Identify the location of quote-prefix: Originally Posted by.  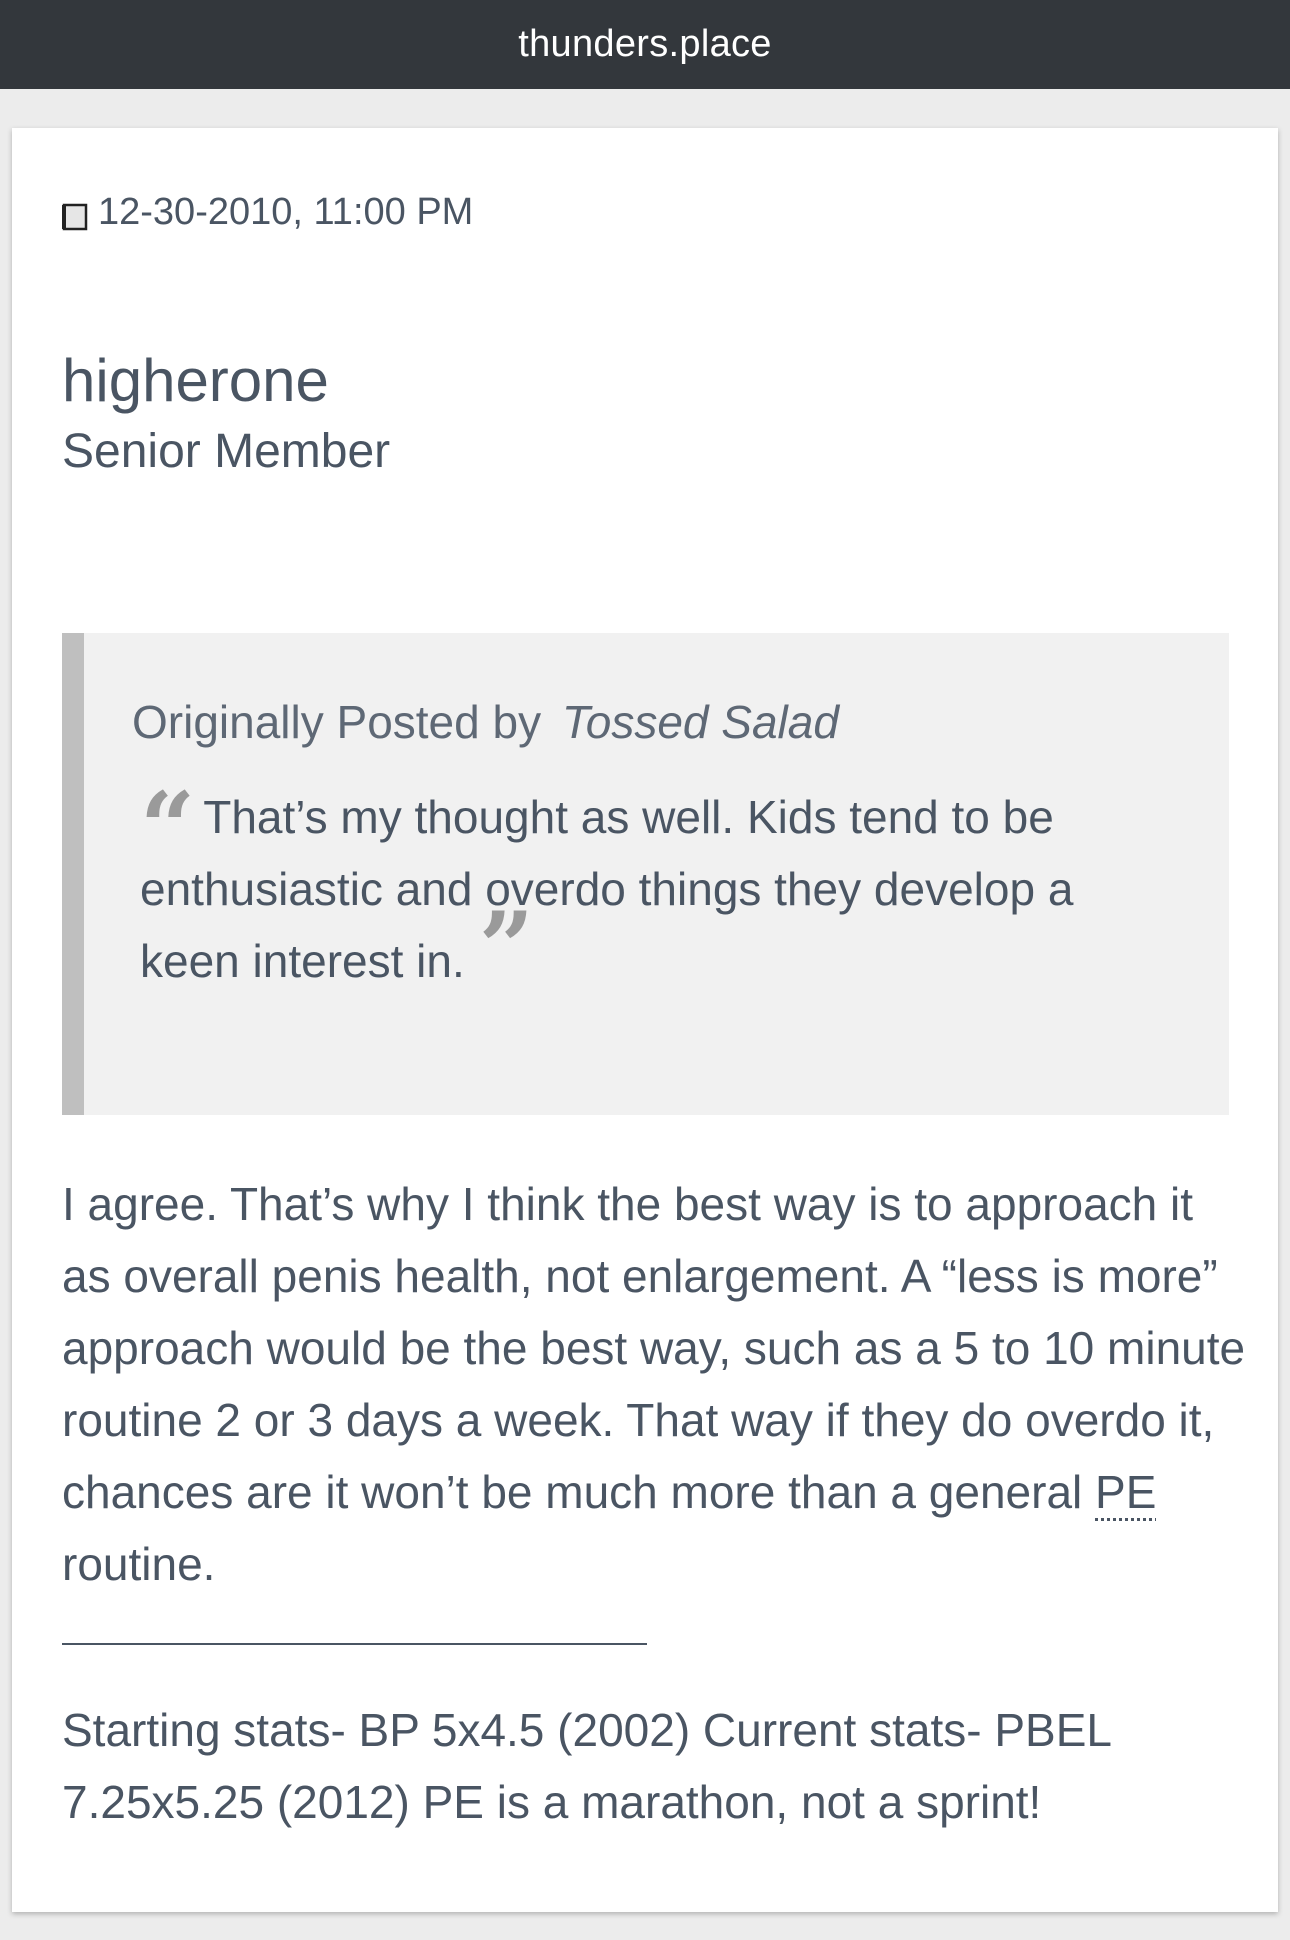
(337, 722).